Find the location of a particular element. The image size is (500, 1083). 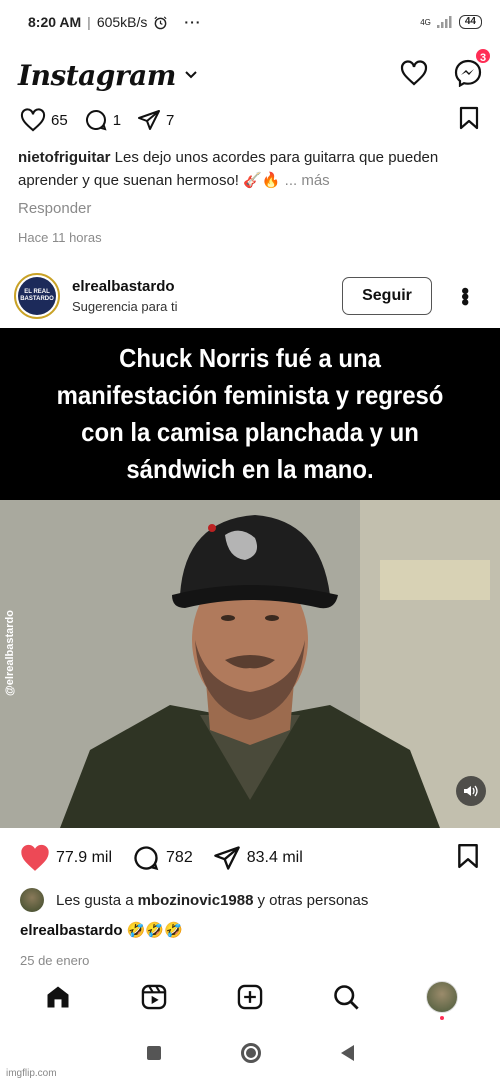

liker-username: mbozinovic1988 is located at coordinates (196, 900).